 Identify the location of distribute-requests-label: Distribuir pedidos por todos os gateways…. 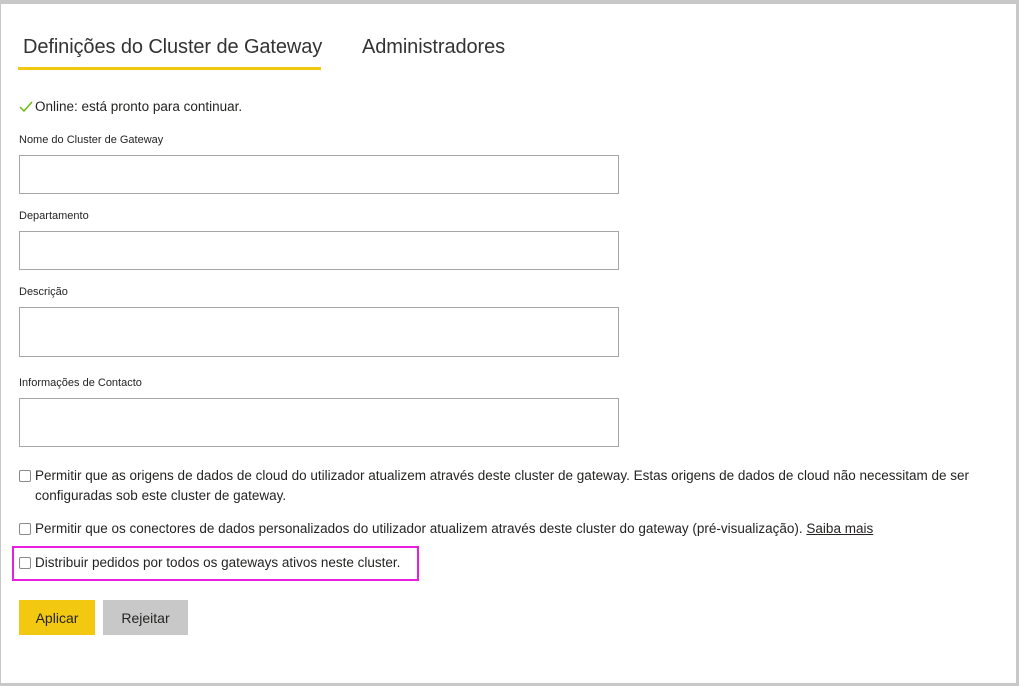
(218, 562).